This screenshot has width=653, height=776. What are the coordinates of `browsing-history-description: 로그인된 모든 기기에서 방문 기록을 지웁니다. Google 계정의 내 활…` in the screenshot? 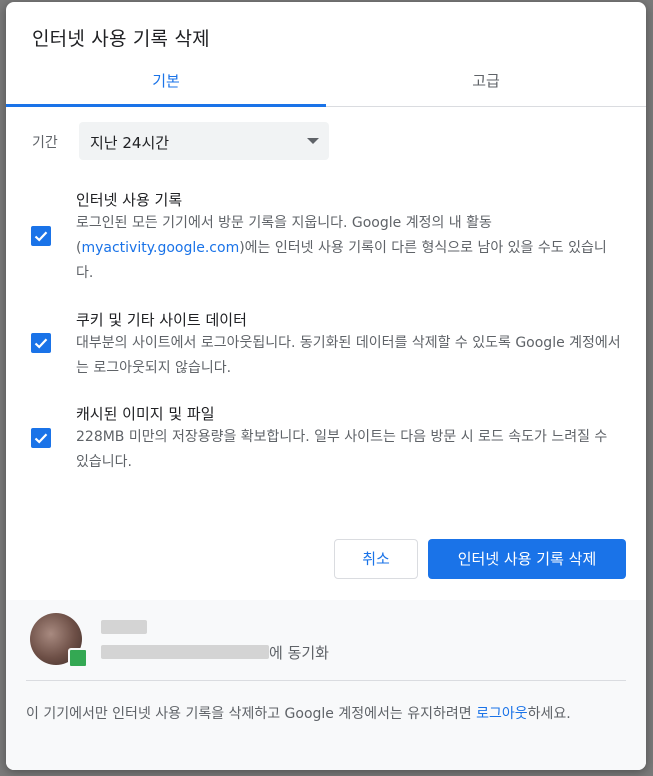 It's located at (348, 248).